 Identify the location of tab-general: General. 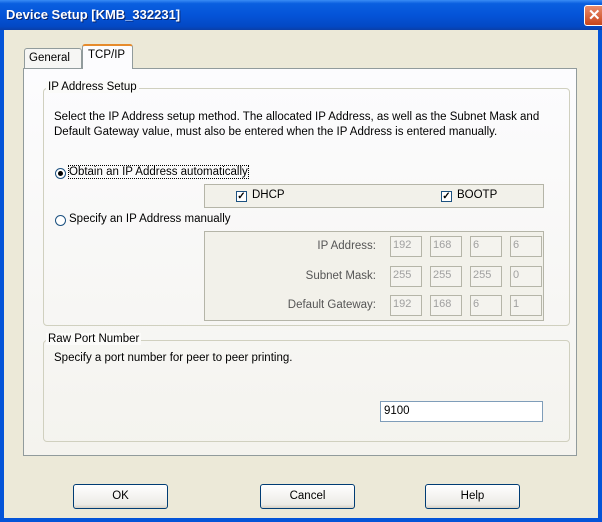
(53, 58).